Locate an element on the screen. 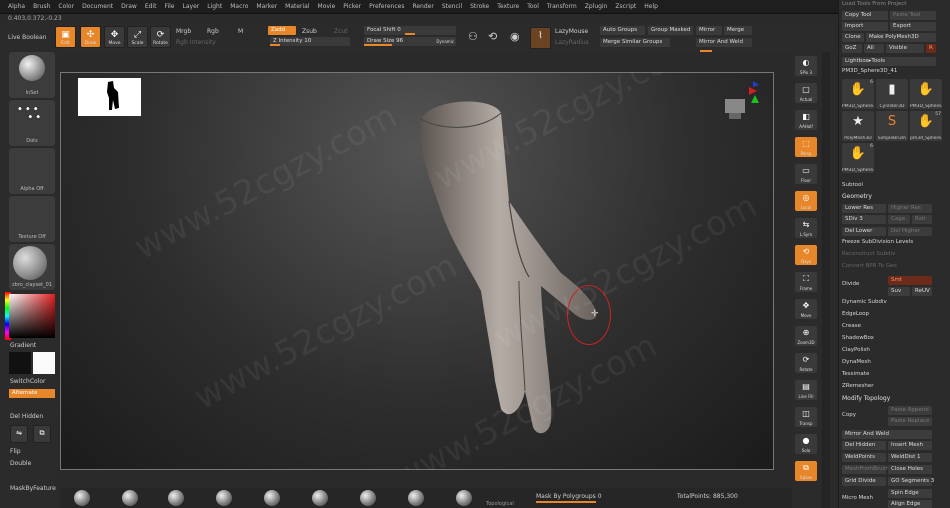 This screenshot has width=950, height=508. del-hidden-button: Del Hidden is located at coordinates (26, 416).